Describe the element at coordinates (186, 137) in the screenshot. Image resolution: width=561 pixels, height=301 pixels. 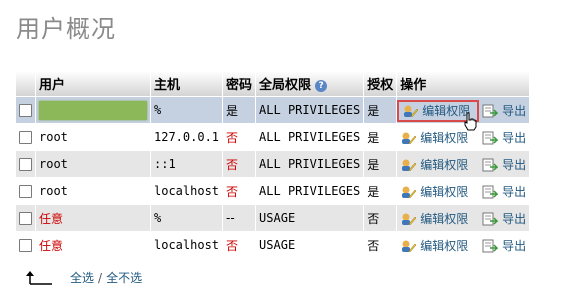
I see `host-cell: 127.0.0.1` at that location.